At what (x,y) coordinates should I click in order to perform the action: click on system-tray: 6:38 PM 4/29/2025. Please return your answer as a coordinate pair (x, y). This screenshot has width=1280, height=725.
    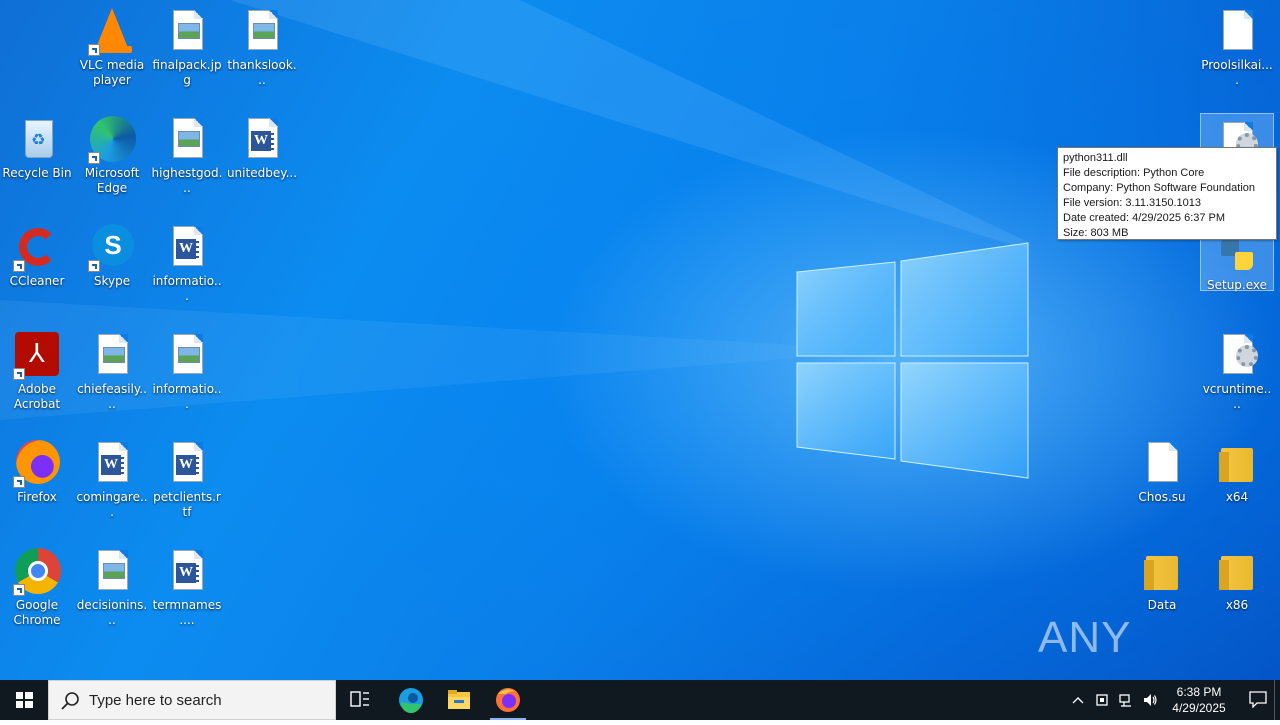
    Looking at the image, I should click on (1170, 700).